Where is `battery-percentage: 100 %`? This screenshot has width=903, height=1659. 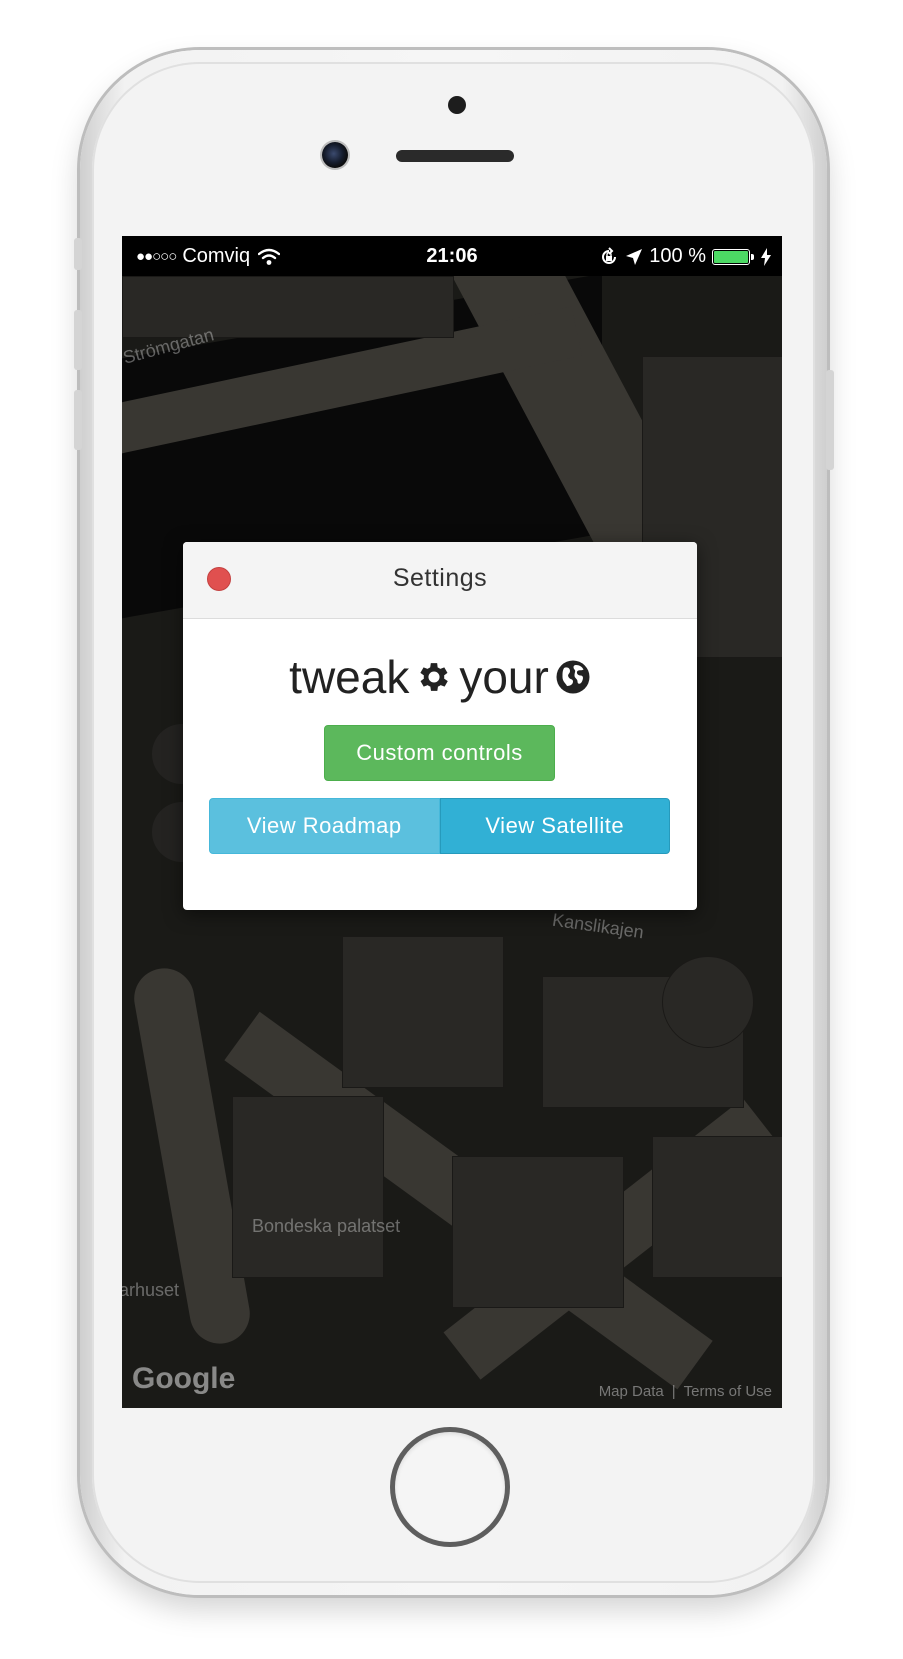 battery-percentage: 100 % is located at coordinates (677, 256).